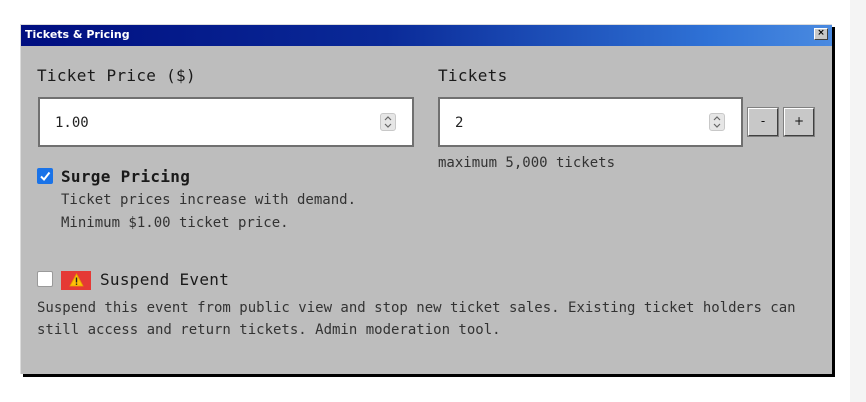  I want to click on tickets-max-hint: maximum 5,000 tickets, so click(527, 163).